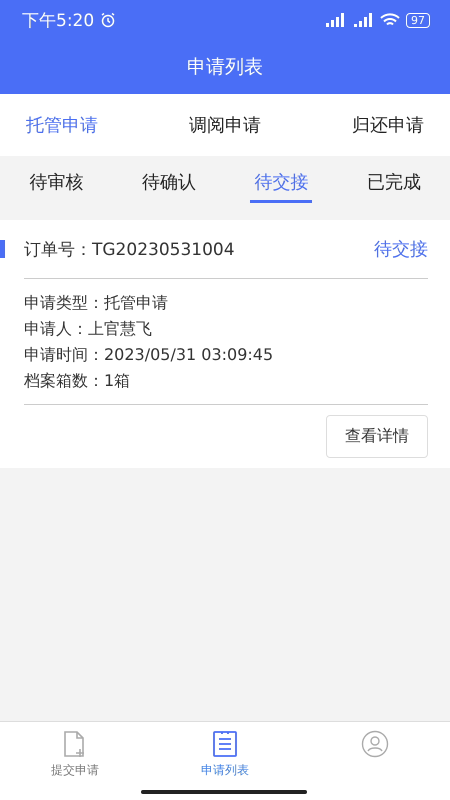 This screenshot has width=450, height=800. Describe the element at coordinates (62, 125) in the screenshot. I see `tab: 托管申请` at that location.